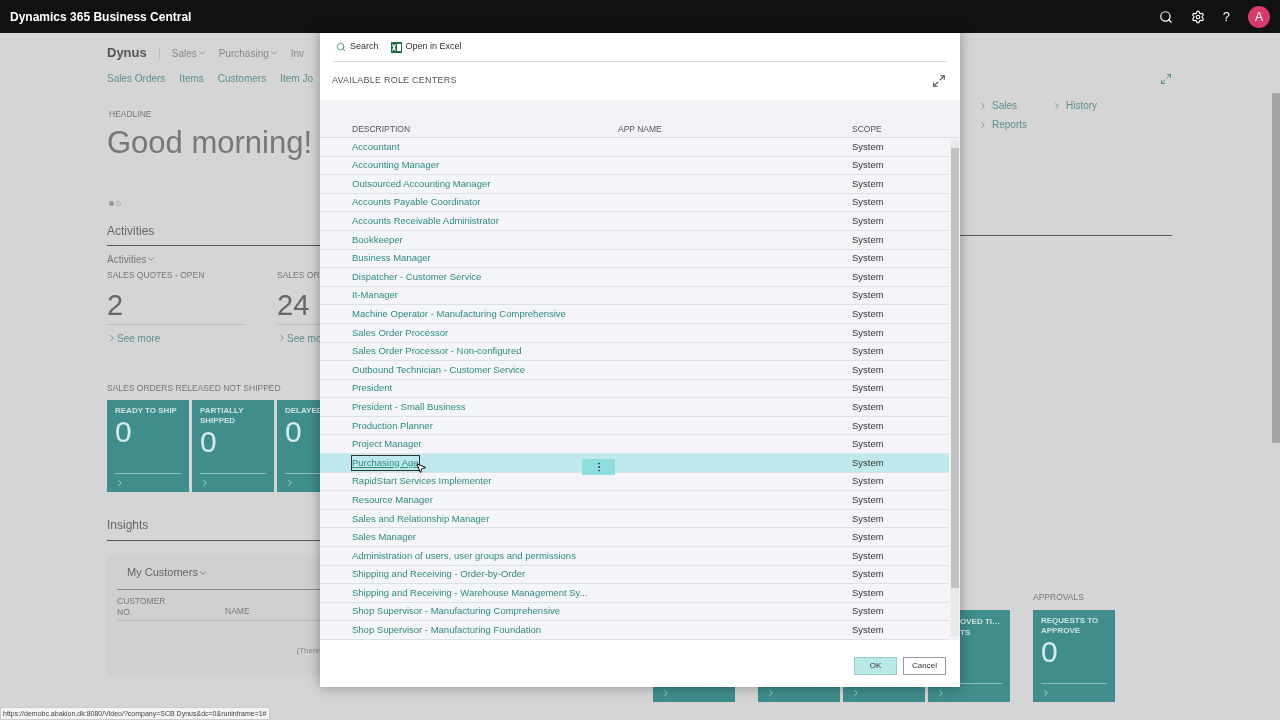 The height and width of the screenshot is (720, 1280). Describe the element at coordinates (101, 17) in the screenshot. I see `app-title: Dynamics 365 Business Central` at that location.